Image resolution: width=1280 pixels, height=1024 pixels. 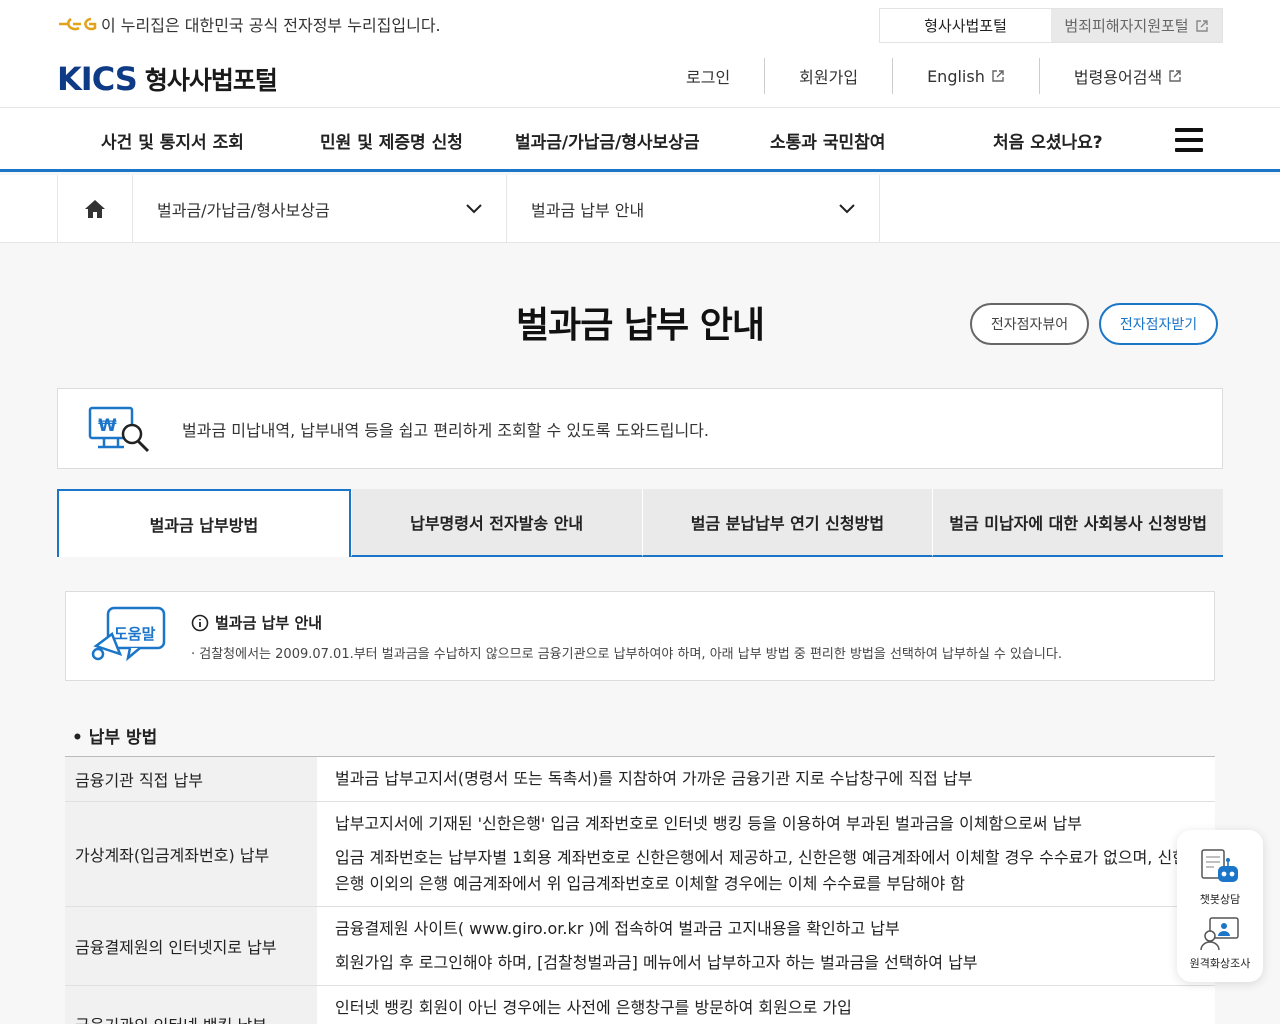 I want to click on tab-e-notice: 납부명령서 전자발송 안내, so click(x=496, y=523).